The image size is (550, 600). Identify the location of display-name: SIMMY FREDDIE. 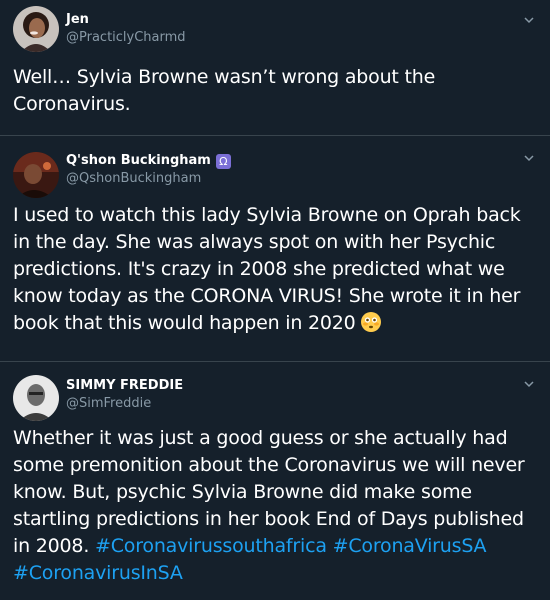
(124, 386).